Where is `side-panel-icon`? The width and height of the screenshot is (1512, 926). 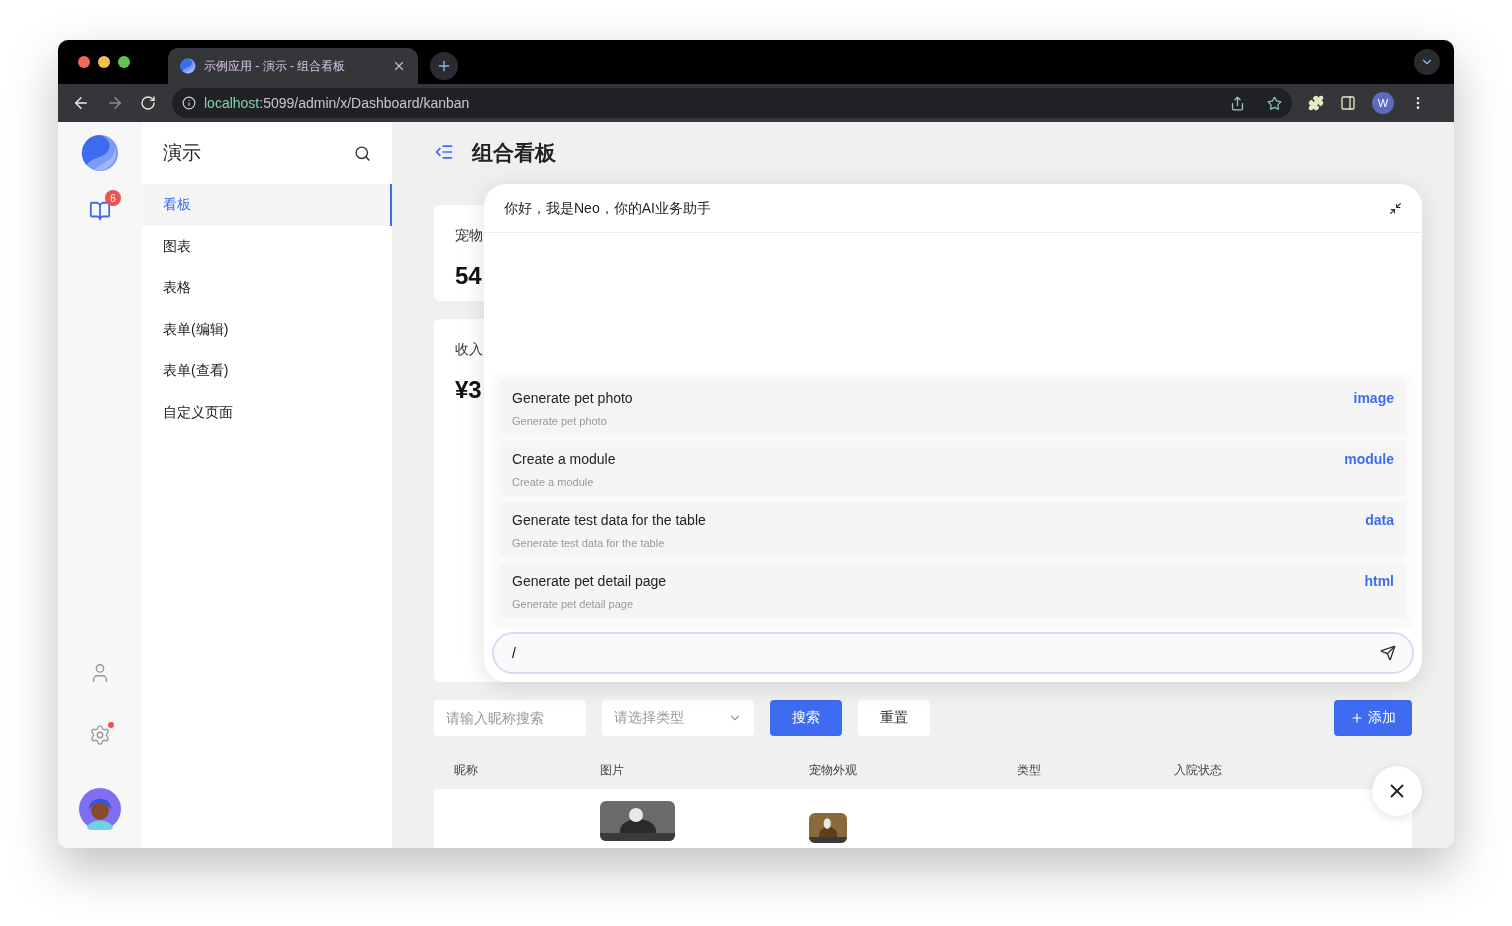
side-panel-icon is located at coordinates (1348, 103).